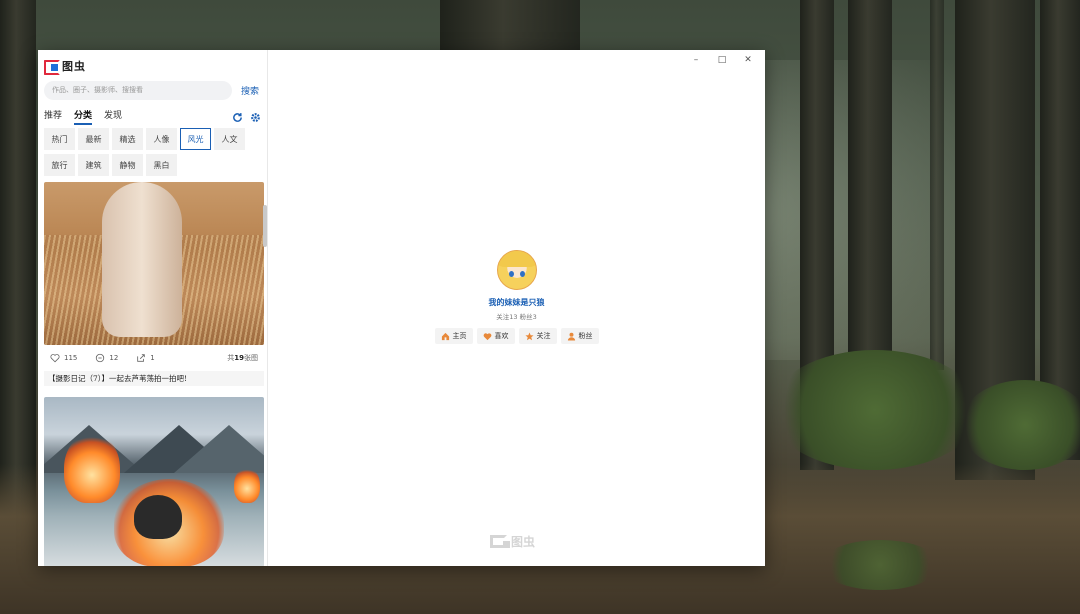  What do you see at coordinates (152, 114) in the screenshot?
I see `tab-bar: 推荐 分类 发现` at bounding box center [152, 114].